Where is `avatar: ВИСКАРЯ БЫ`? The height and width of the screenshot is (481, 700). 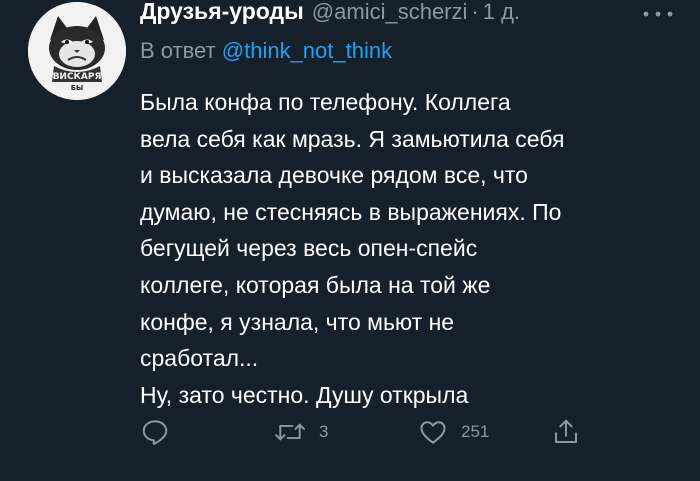
avatar: ВИСКАРЯ БЫ is located at coordinates (77, 51).